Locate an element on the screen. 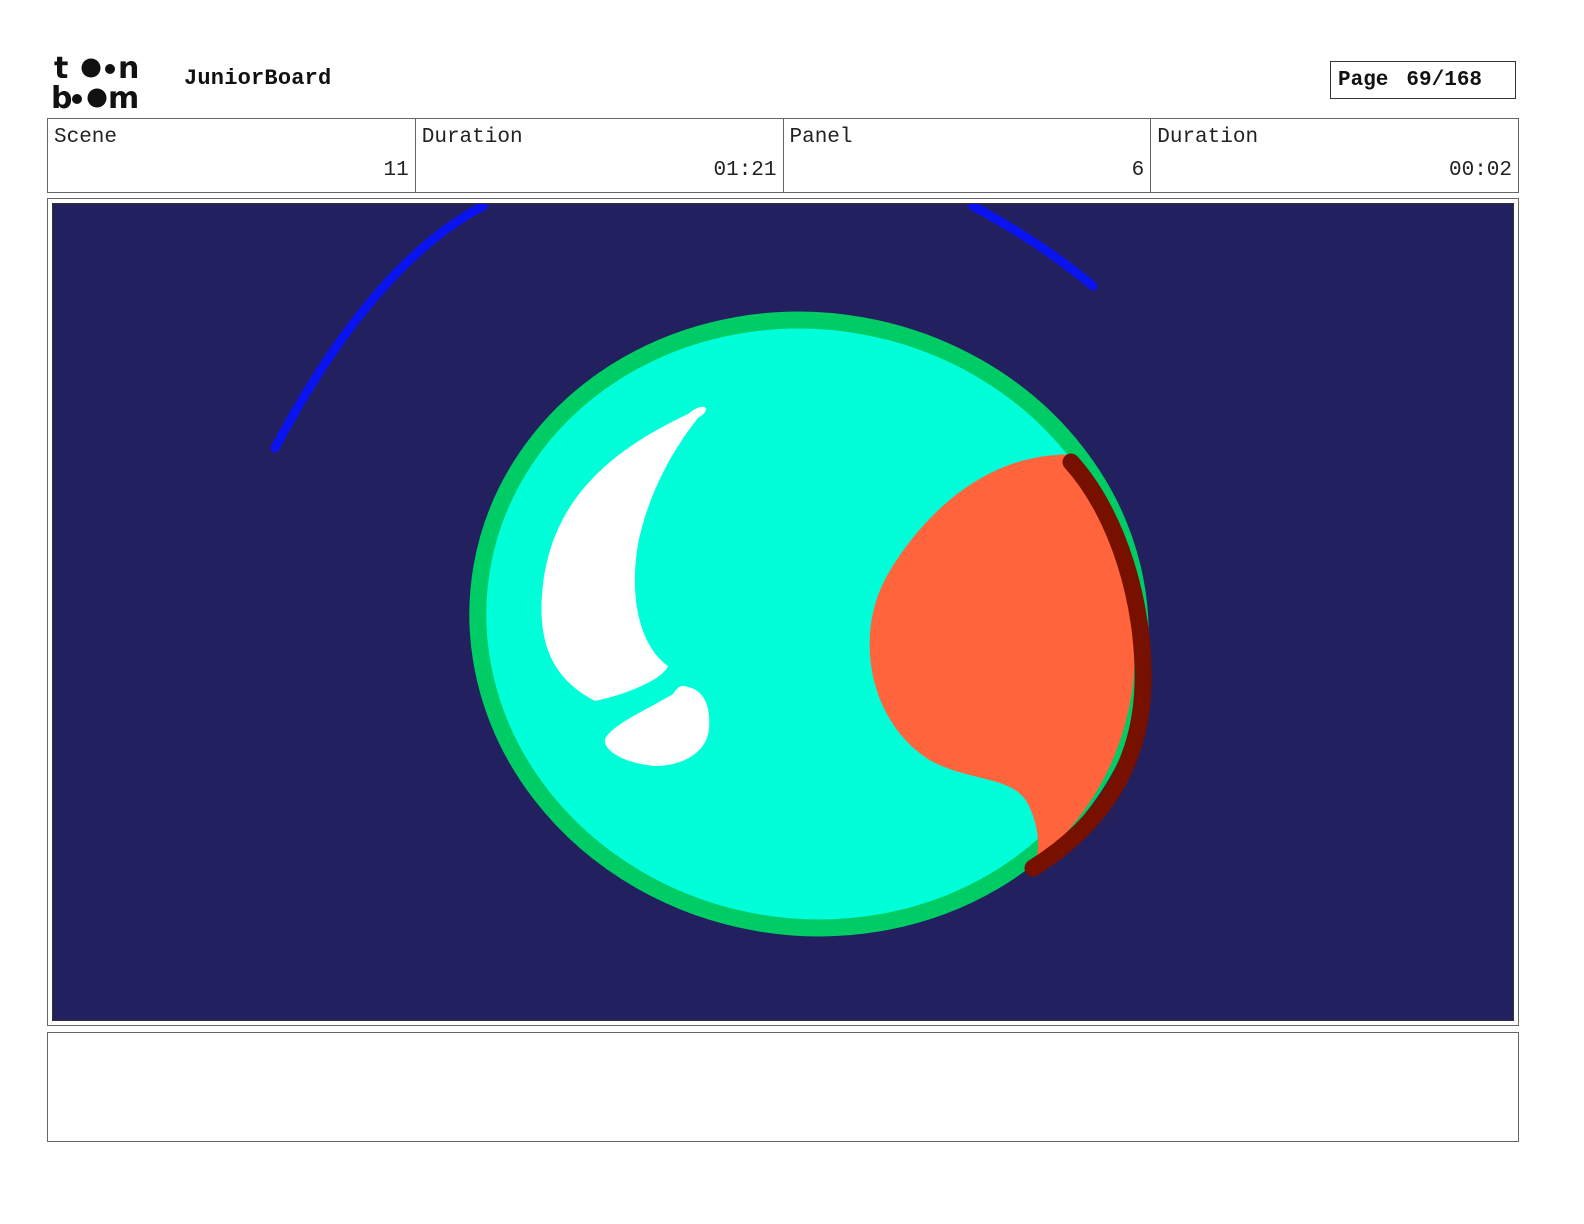 This screenshot has height=1224, width=1584. page-label: Page is located at coordinates (1363, 80).